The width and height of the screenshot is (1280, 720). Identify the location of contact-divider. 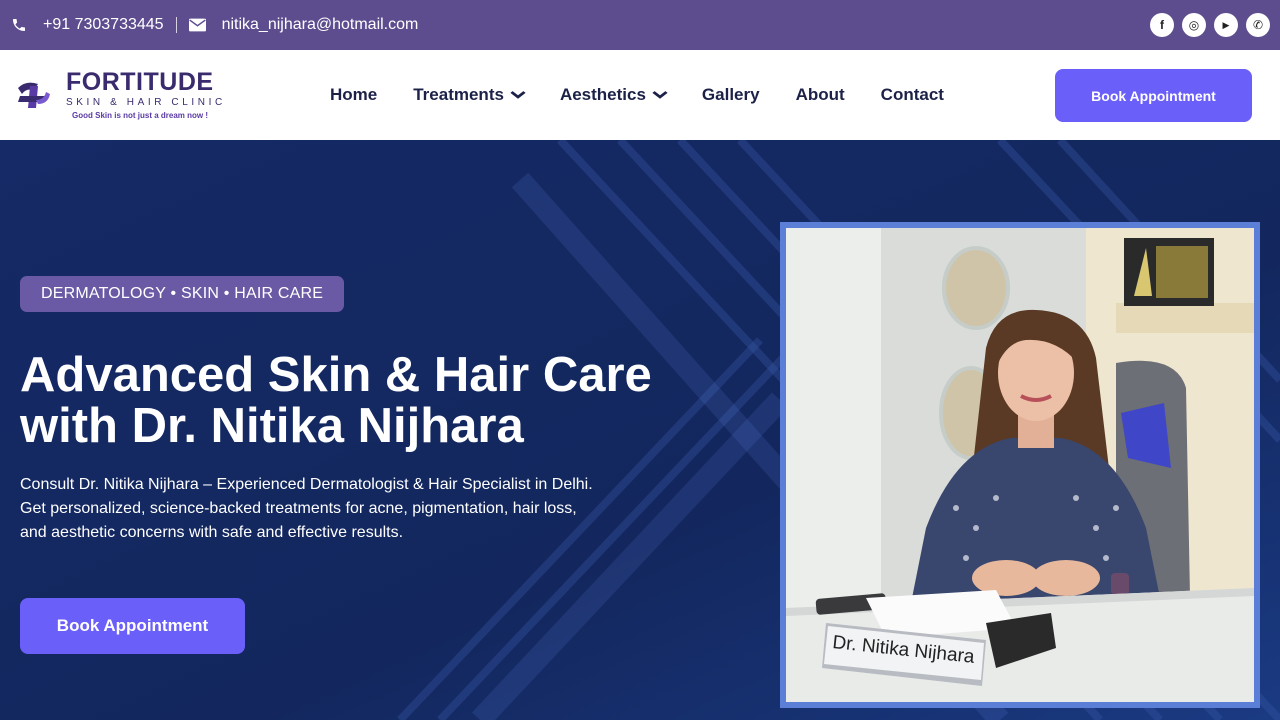
(176, 25).